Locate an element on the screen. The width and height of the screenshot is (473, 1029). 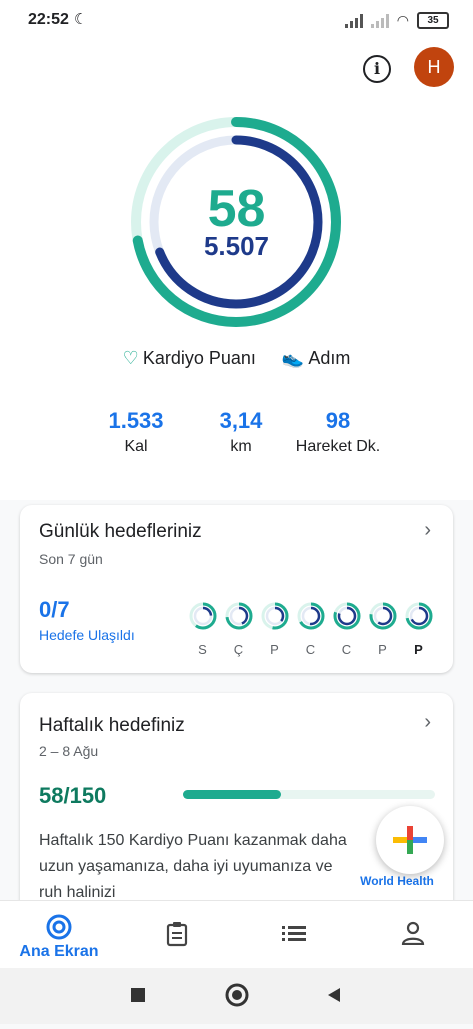
add-activity-button is located at coordinates (410, 840).